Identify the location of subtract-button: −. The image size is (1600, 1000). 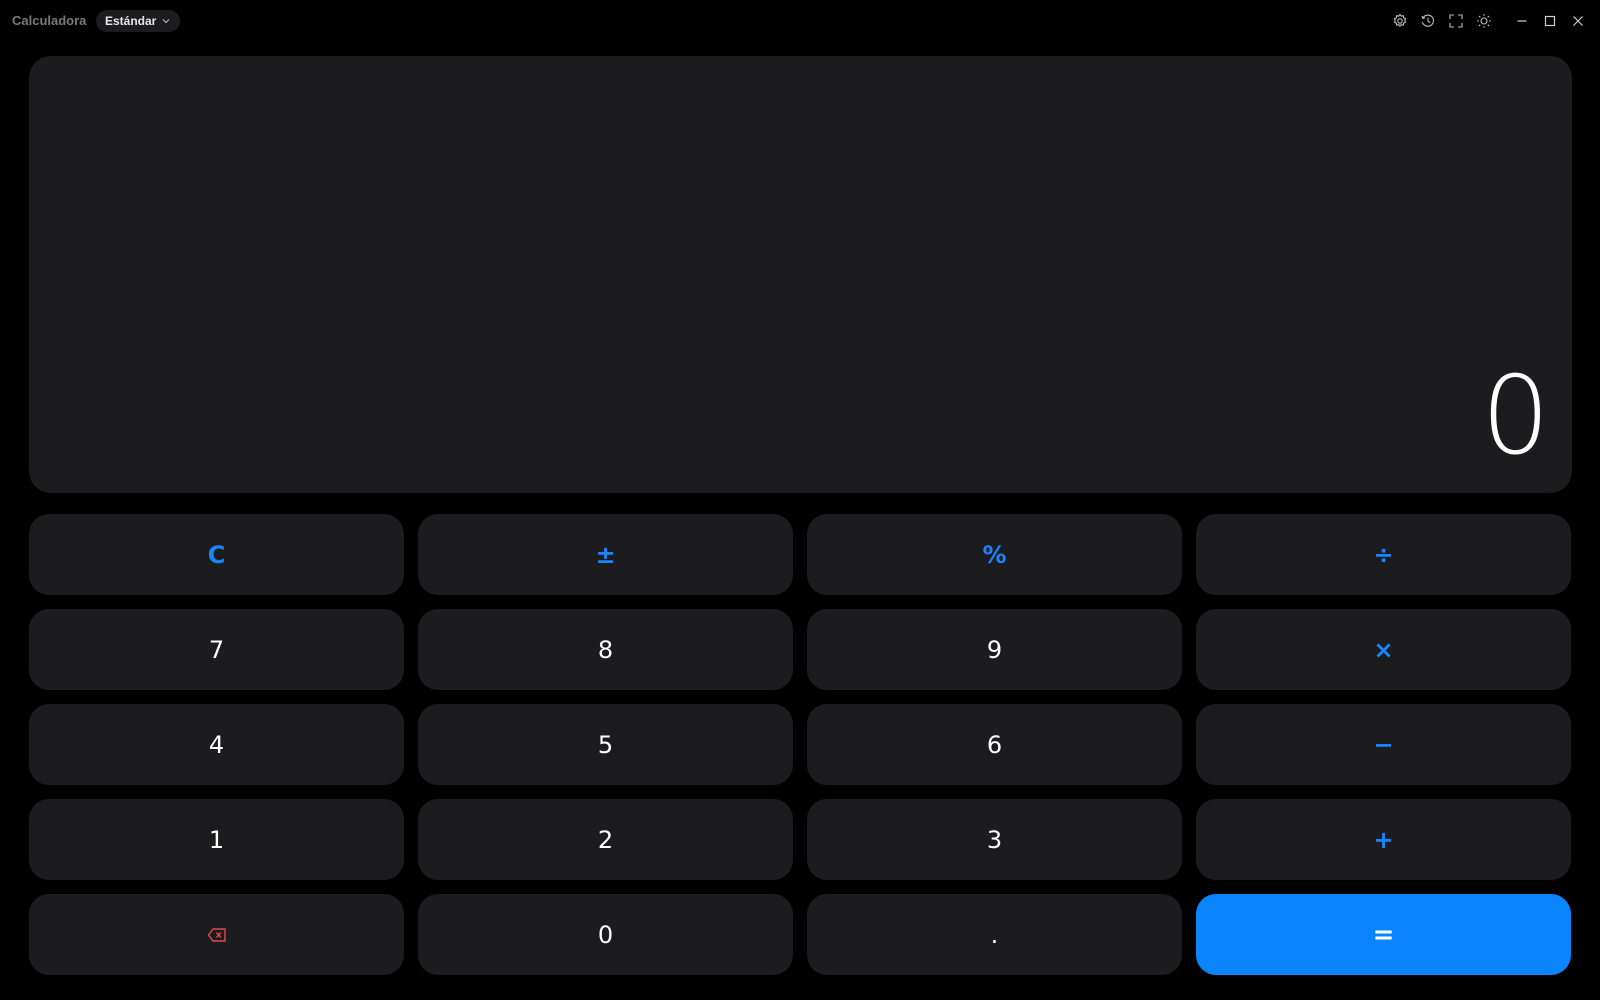
(1383, 744).